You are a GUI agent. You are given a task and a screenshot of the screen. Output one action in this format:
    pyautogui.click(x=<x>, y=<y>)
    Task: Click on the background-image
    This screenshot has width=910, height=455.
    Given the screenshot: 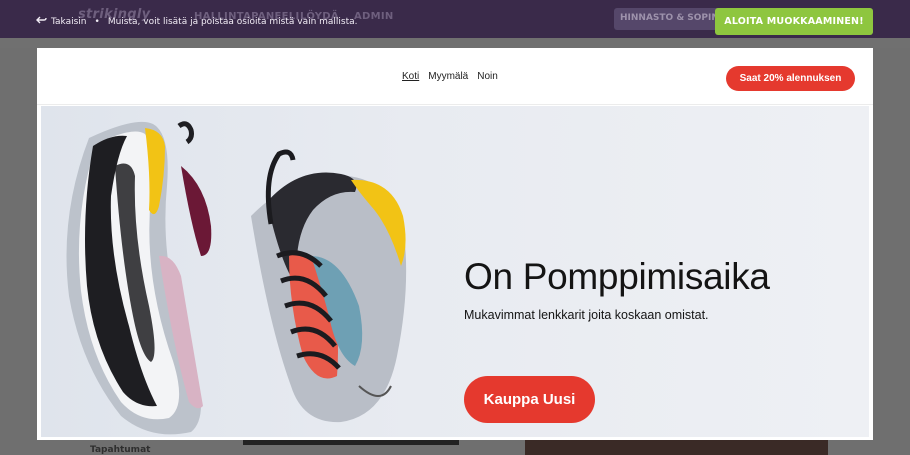 What is the action you would take?
    pyautogui.click(x=676, y=447)
    